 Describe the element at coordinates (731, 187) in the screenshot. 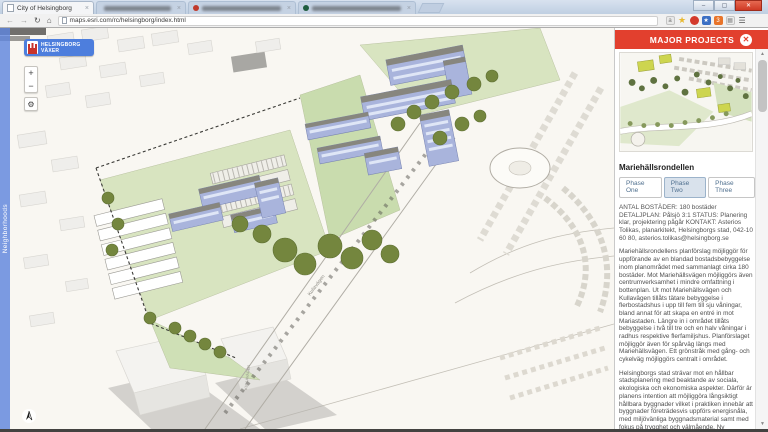

I see `tab-phase-three: Phase Three` at that location.